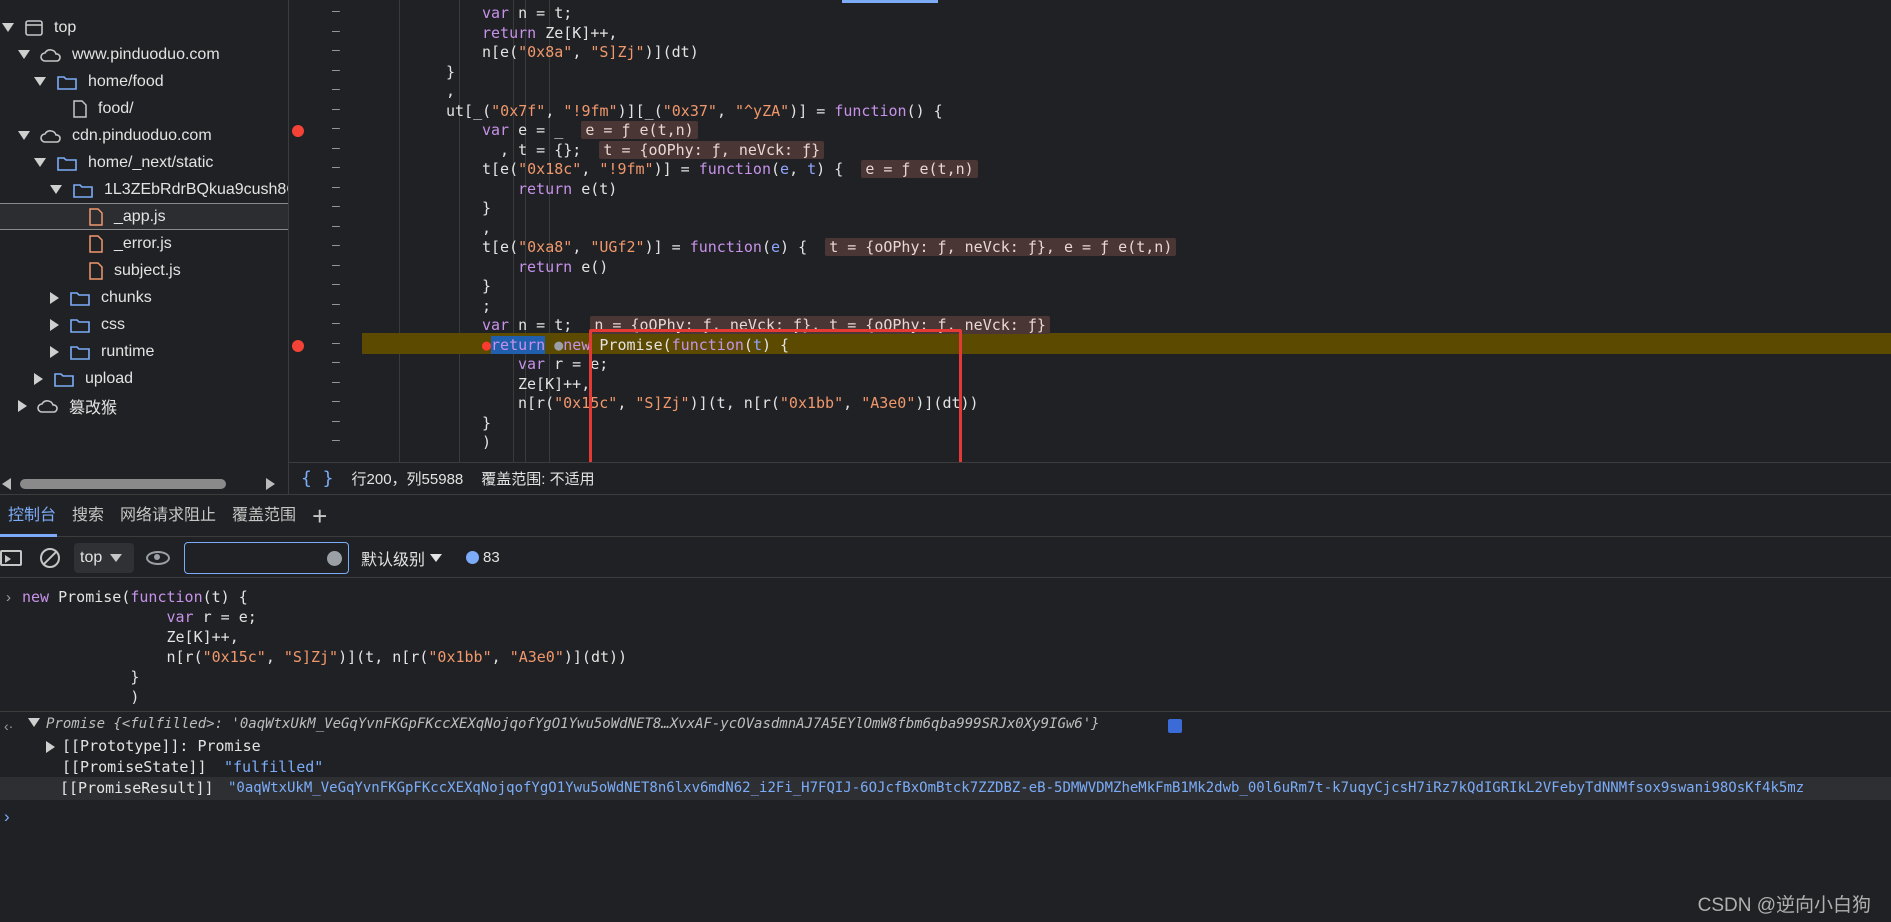 The width and height of the screenshot is (1891, 922). I want to click on tree-item: cdn.pinduoduo.com, so click(144, 135).